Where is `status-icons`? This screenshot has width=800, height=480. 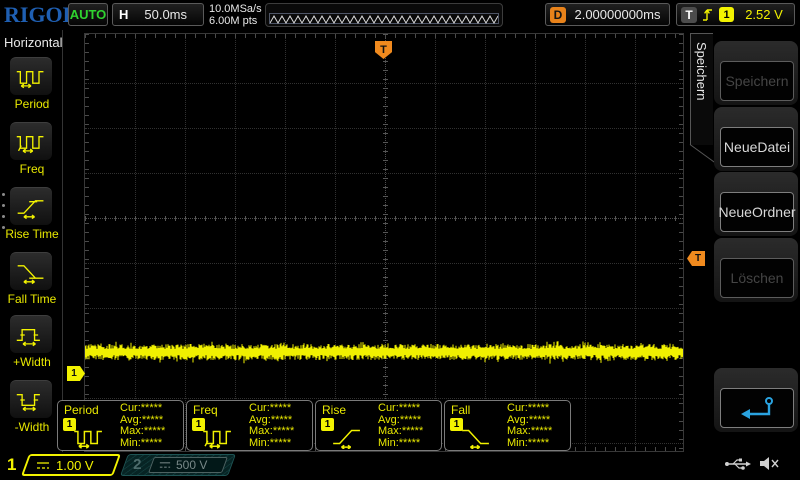 status-icons is located at coordinates (751, 463).